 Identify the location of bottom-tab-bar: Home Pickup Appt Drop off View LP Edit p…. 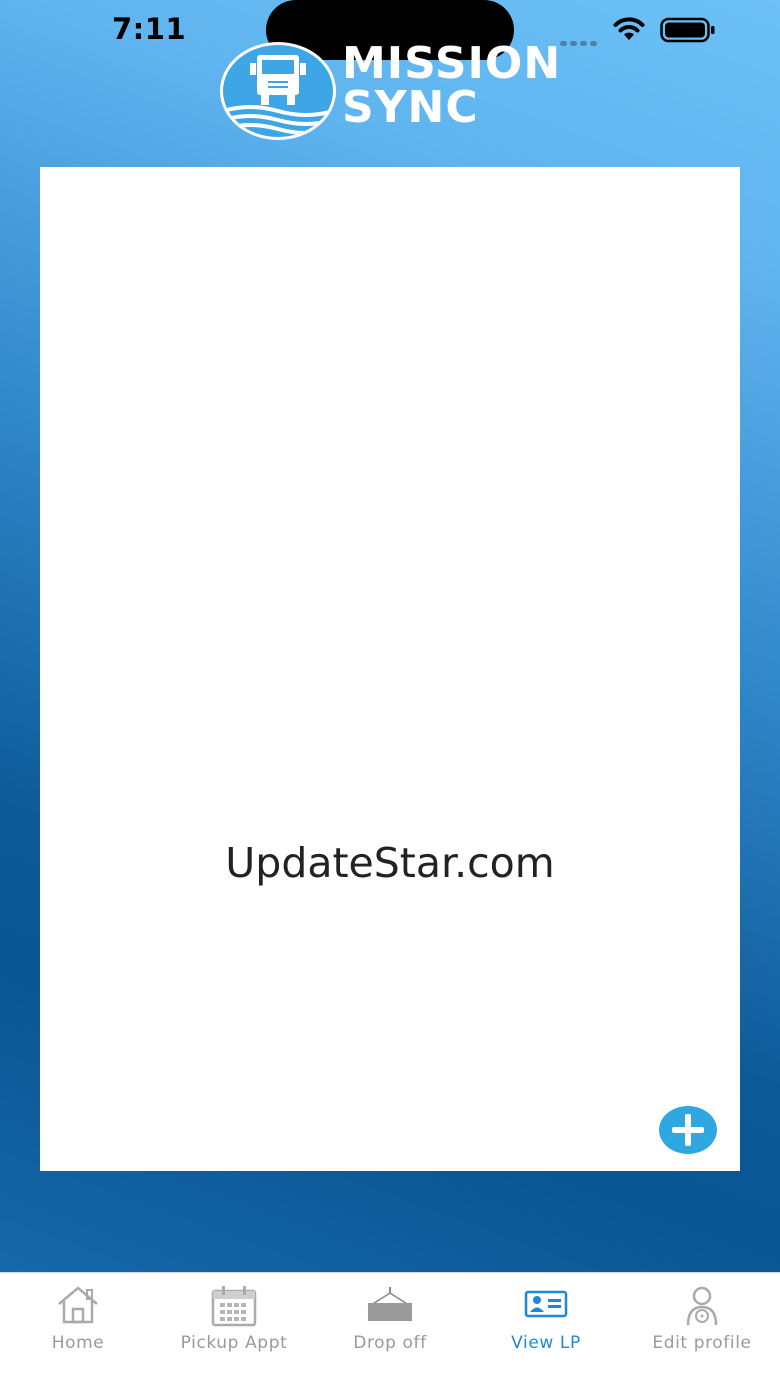
(390, 1329).